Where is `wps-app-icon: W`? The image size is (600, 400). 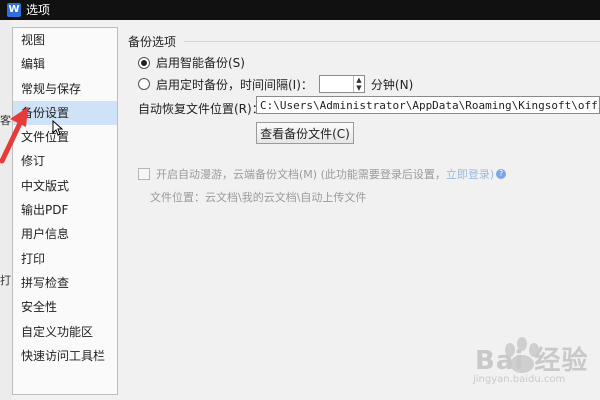
wps-app-icon: W is located at coordinates (14, 10).